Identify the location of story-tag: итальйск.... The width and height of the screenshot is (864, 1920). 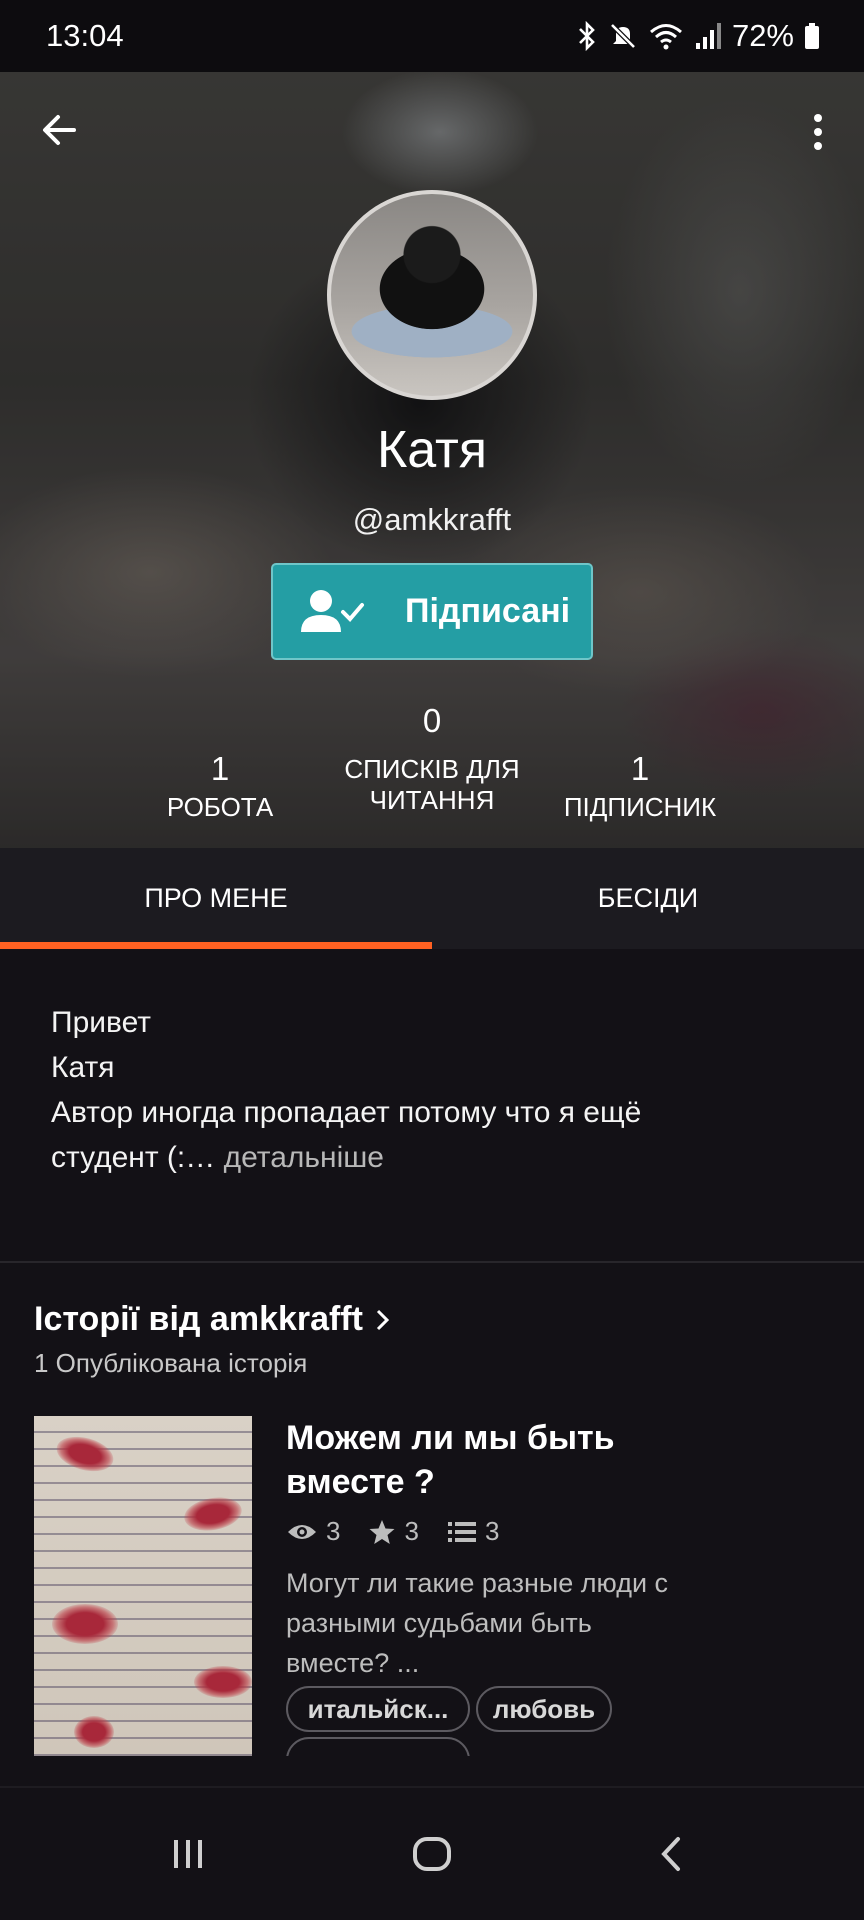
(378, 1709).